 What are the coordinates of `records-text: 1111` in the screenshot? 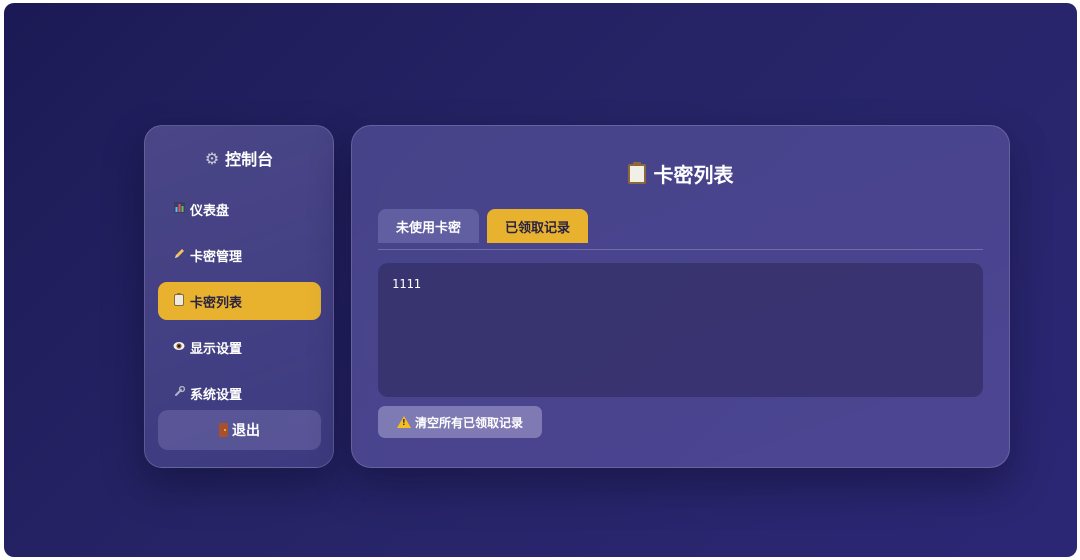 It's located at (406, 284).